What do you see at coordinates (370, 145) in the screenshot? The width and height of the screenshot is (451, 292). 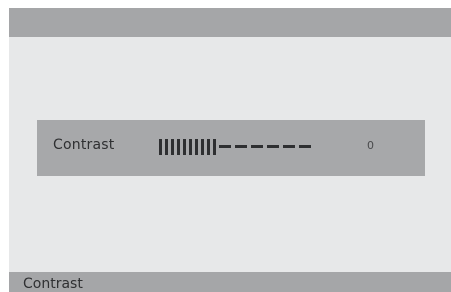 I see `osd-value: 0` at bounding box center [370, 145].